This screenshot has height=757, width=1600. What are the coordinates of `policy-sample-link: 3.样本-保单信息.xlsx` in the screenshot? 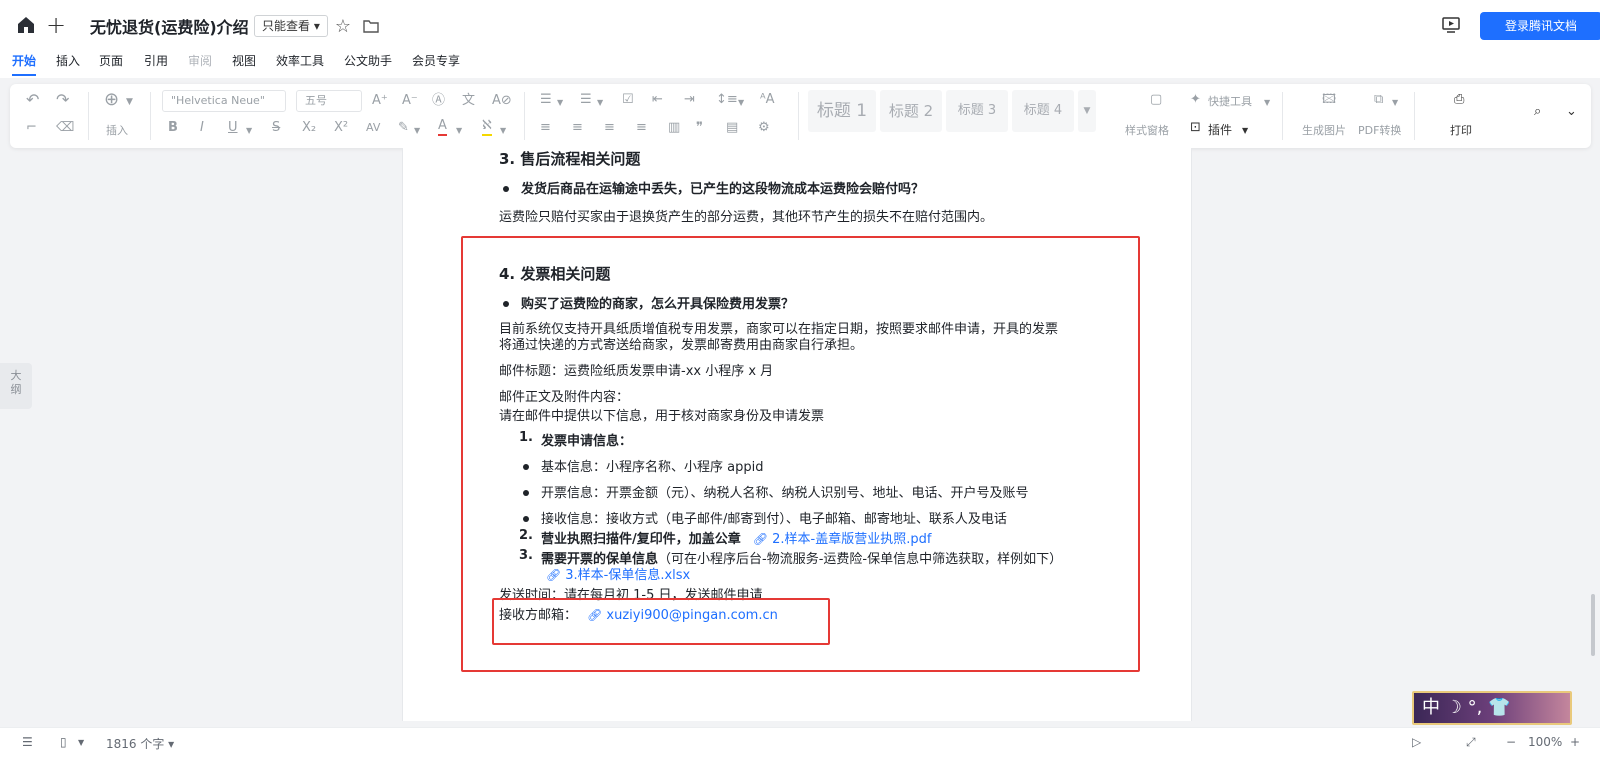 It's located at (627, 575).